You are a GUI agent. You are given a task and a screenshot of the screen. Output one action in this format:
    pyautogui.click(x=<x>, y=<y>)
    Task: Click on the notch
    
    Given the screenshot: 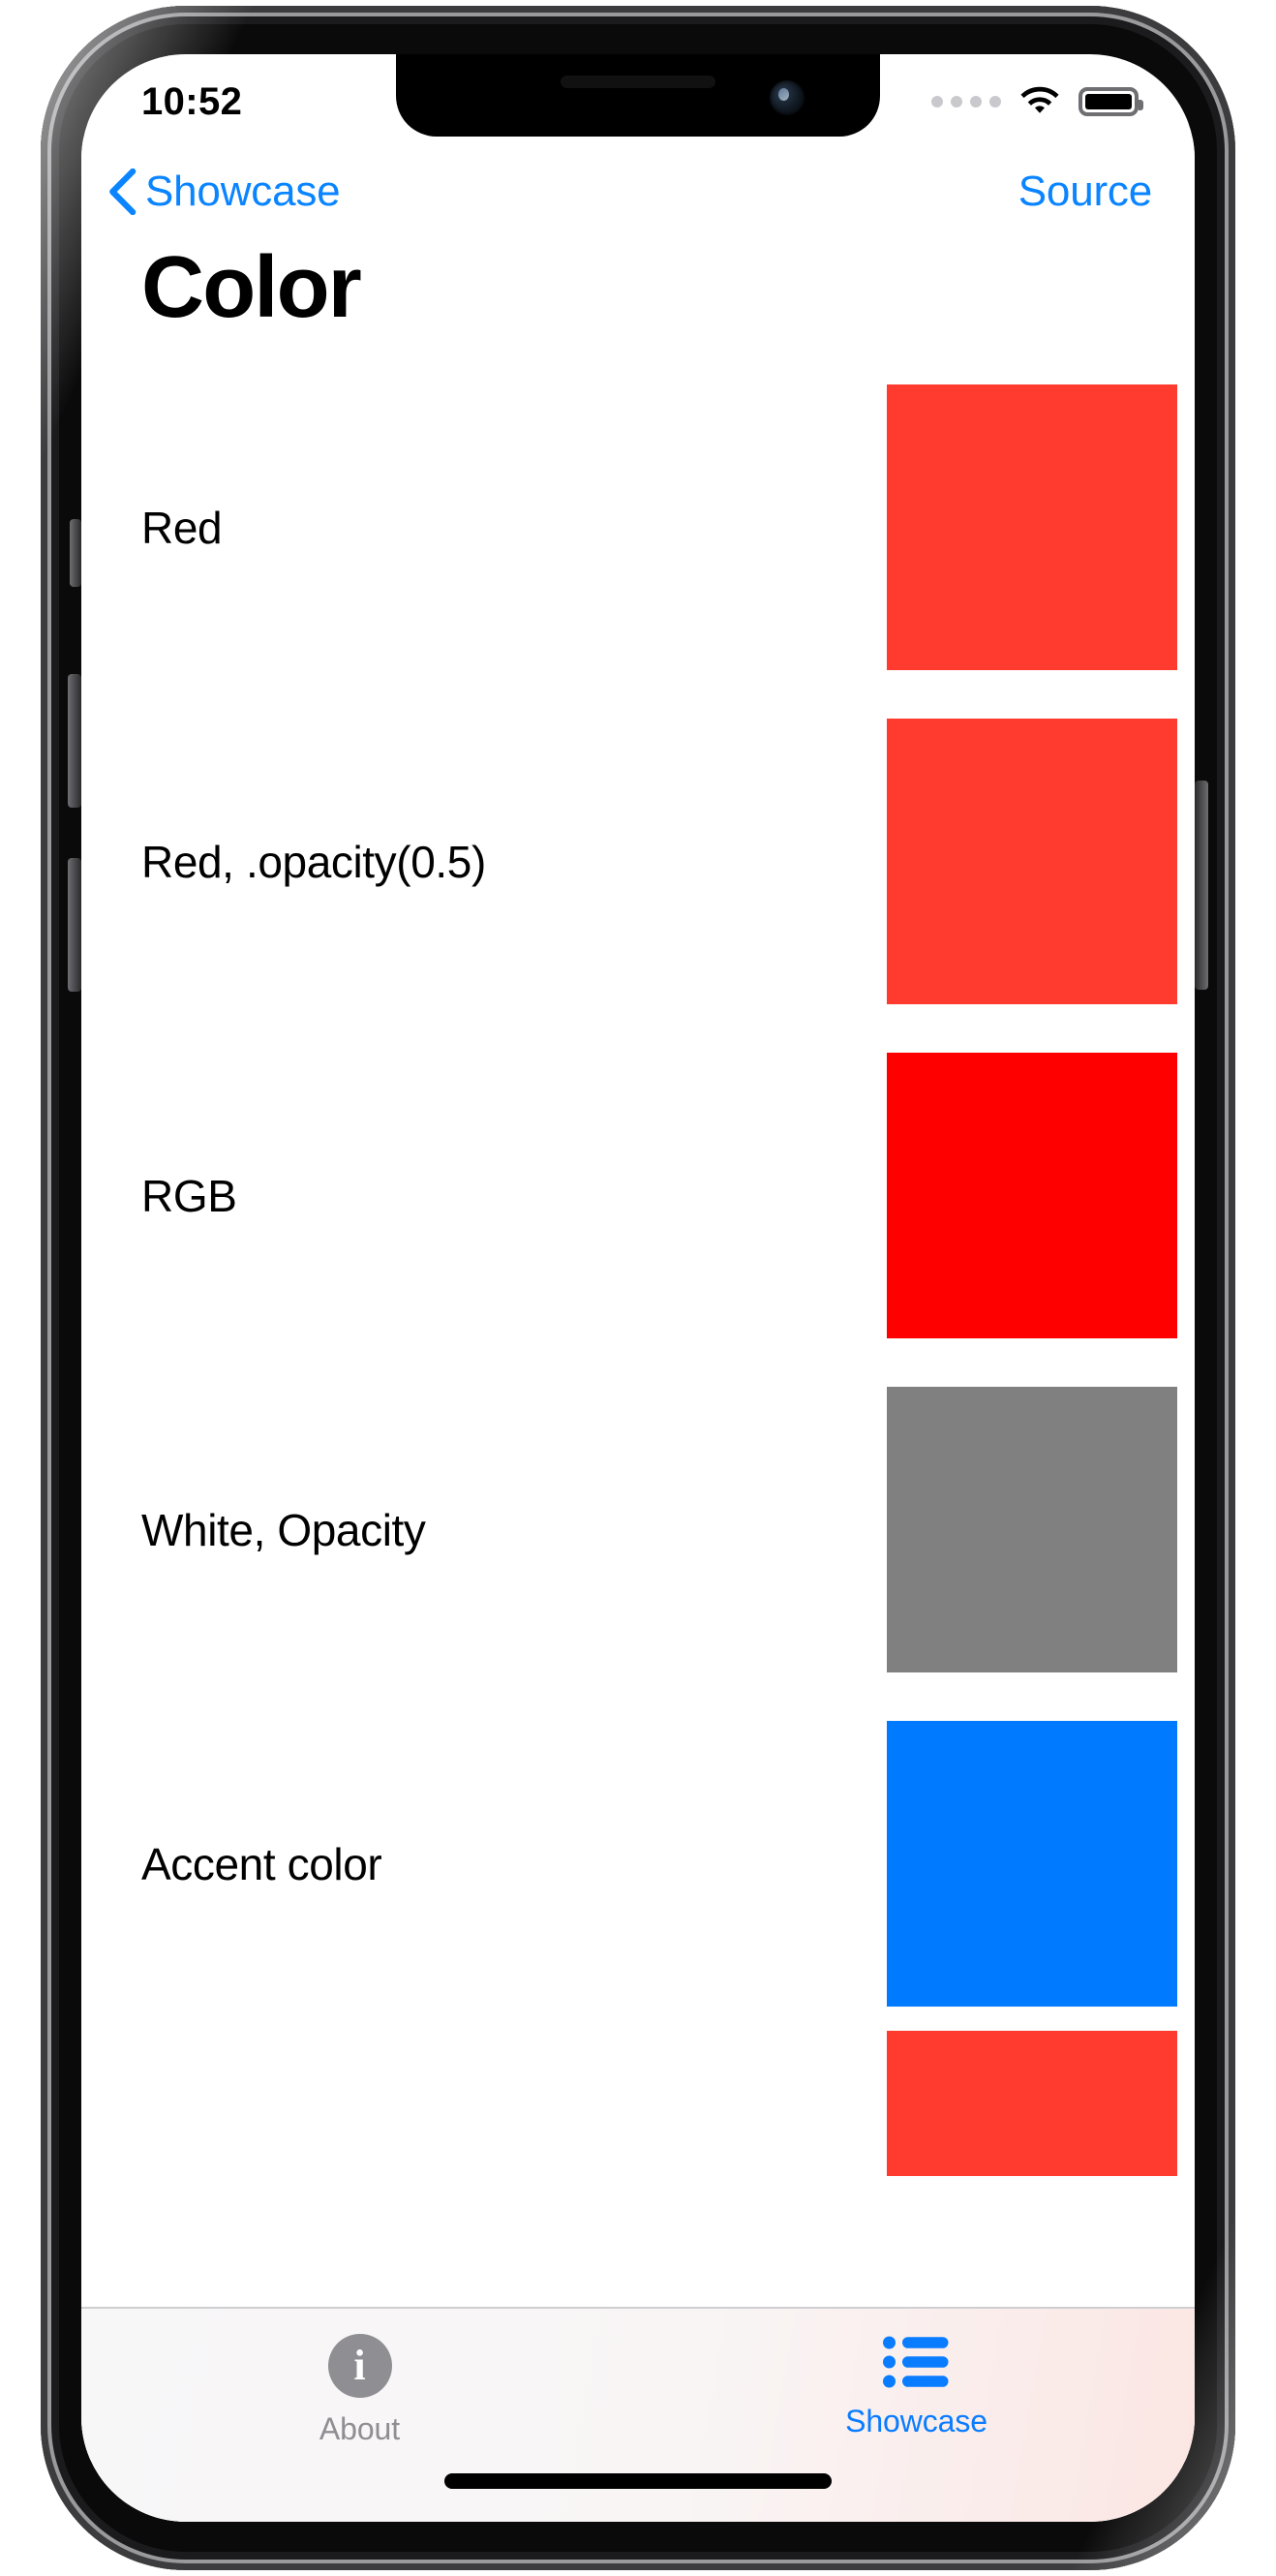 What is the action you would take?
    pyautogui.click(x=638, y=95)
    